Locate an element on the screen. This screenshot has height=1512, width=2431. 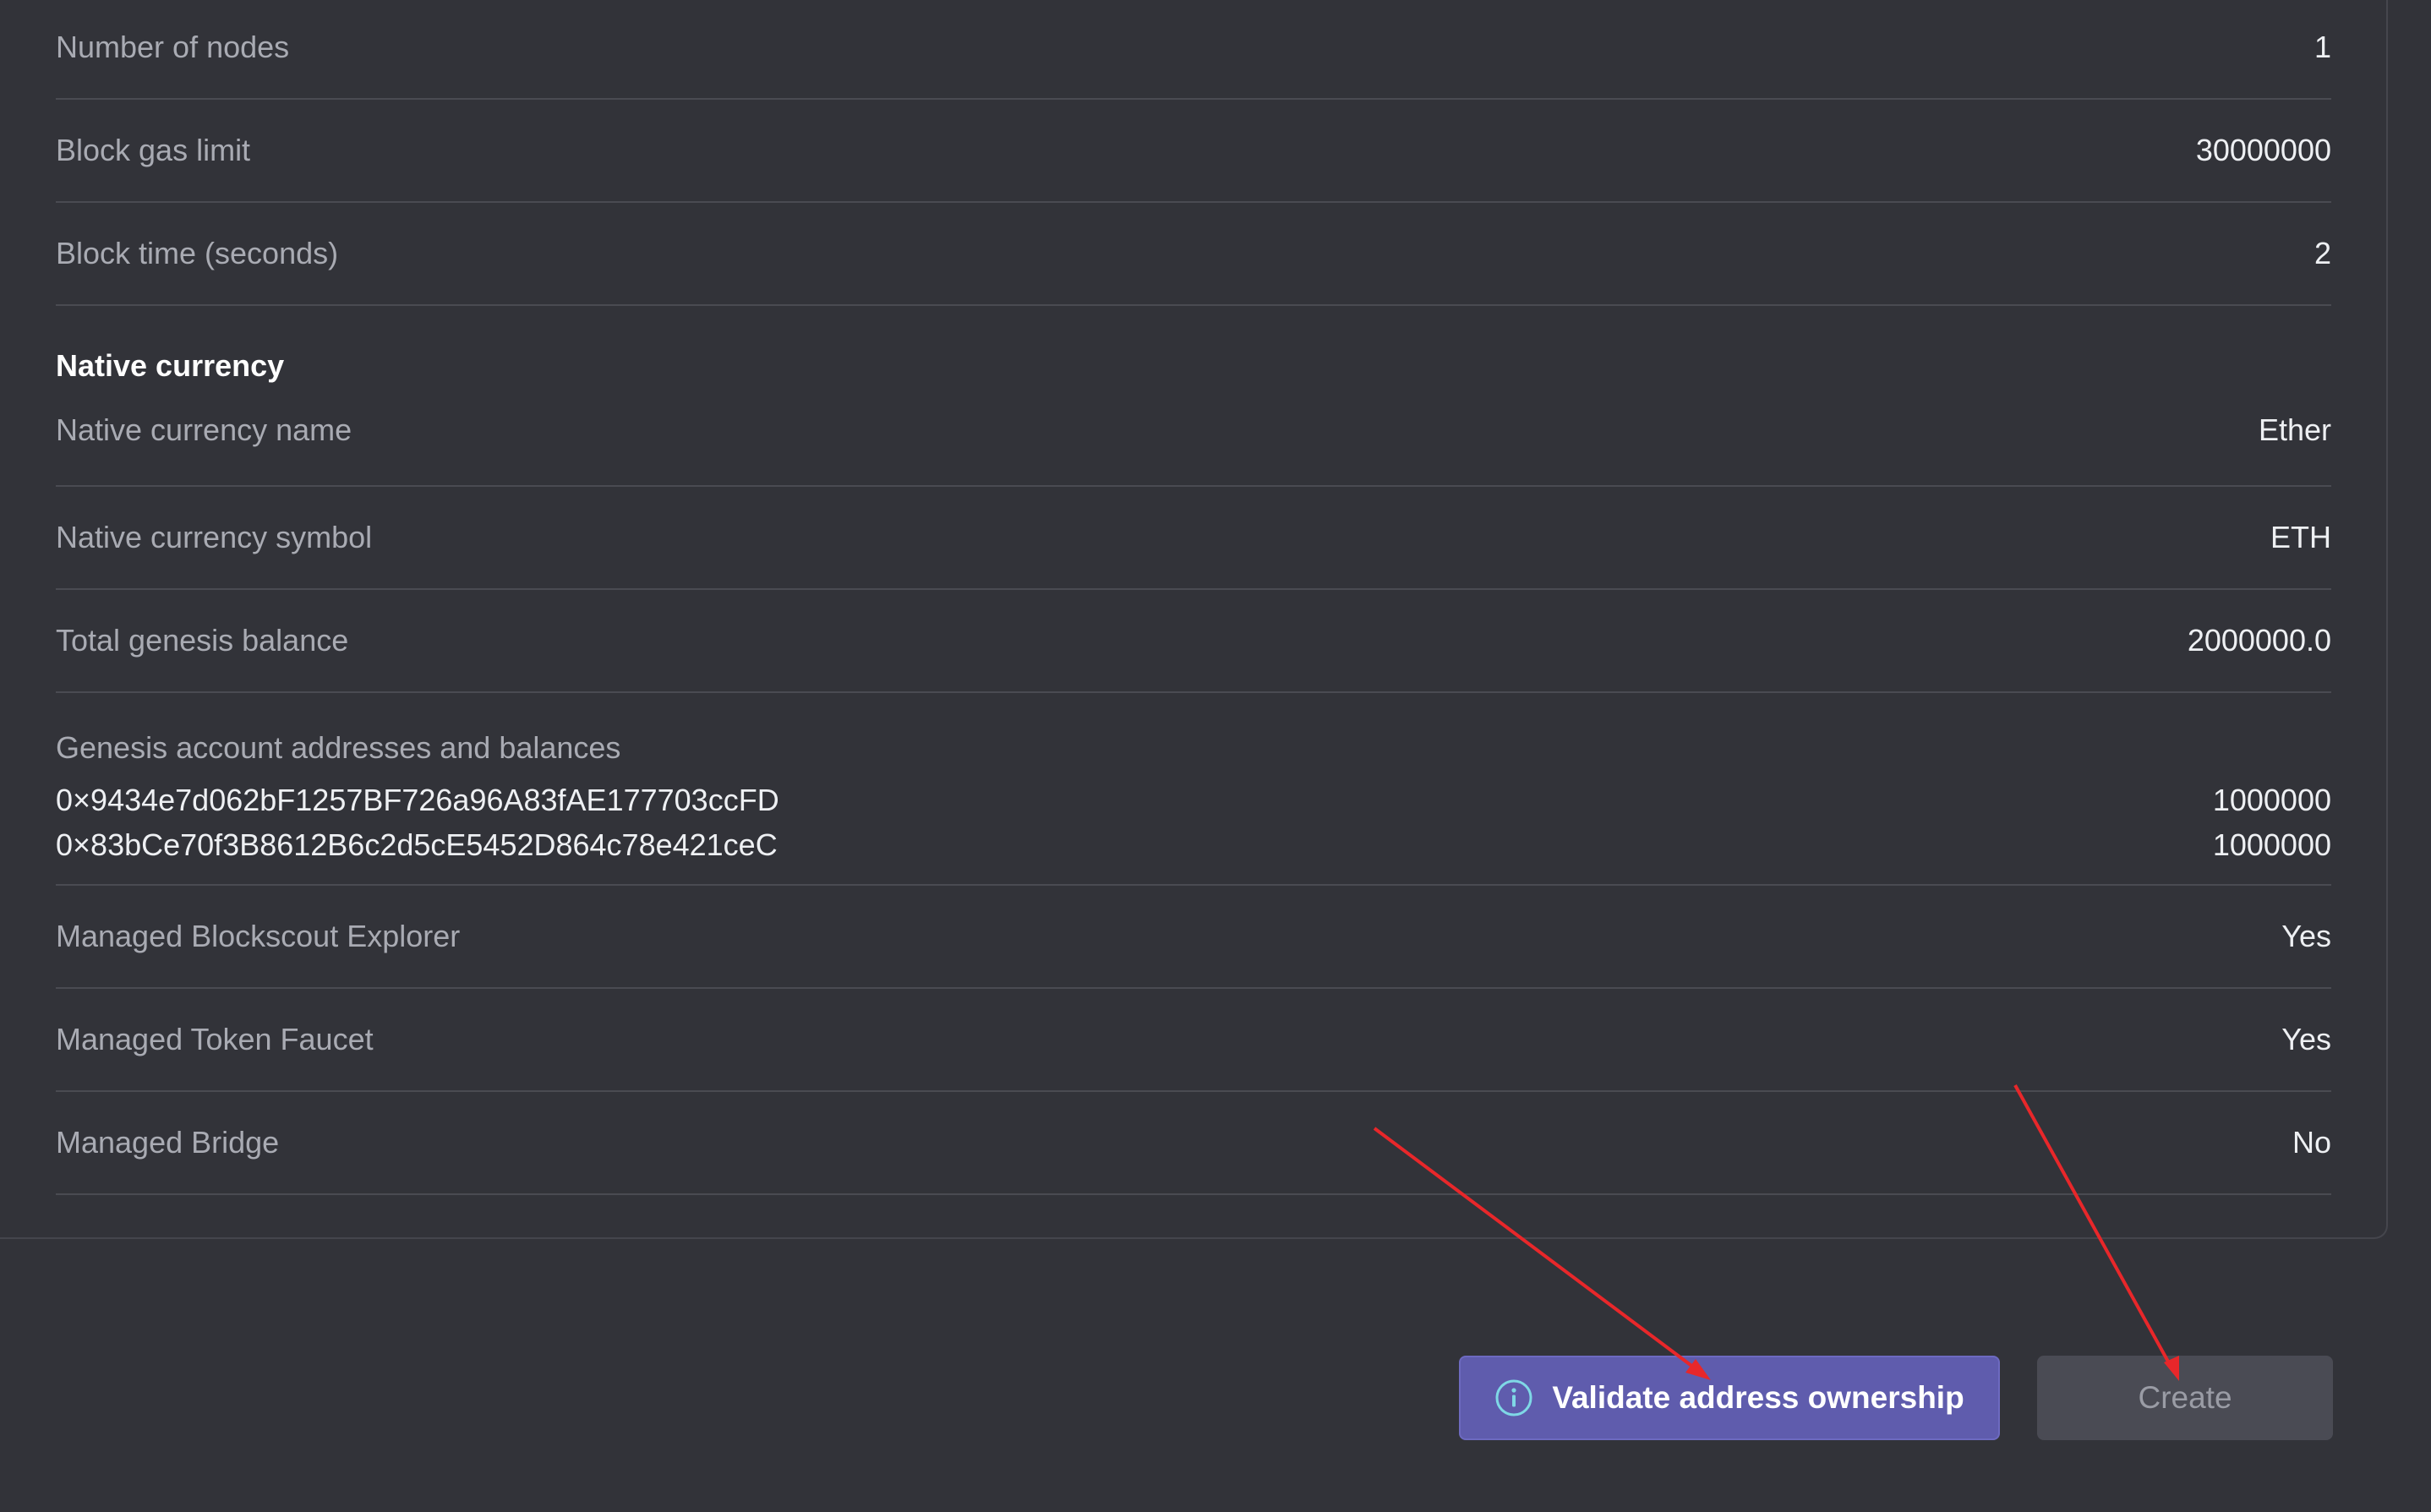
create-button: Create is located at coordinates (2185, 1398).